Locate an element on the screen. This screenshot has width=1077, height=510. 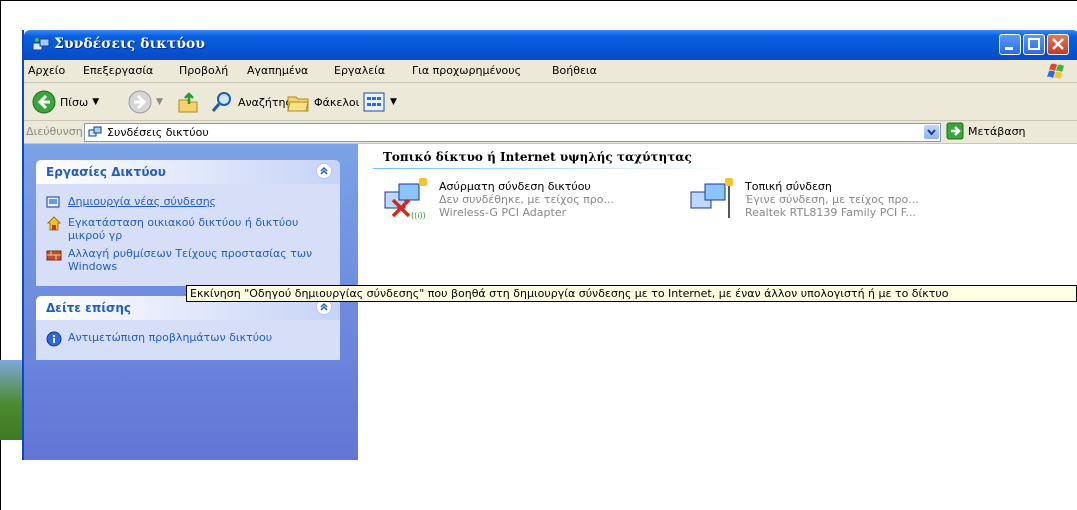
forward-arrow-icon is located at coordinates (140, 102).